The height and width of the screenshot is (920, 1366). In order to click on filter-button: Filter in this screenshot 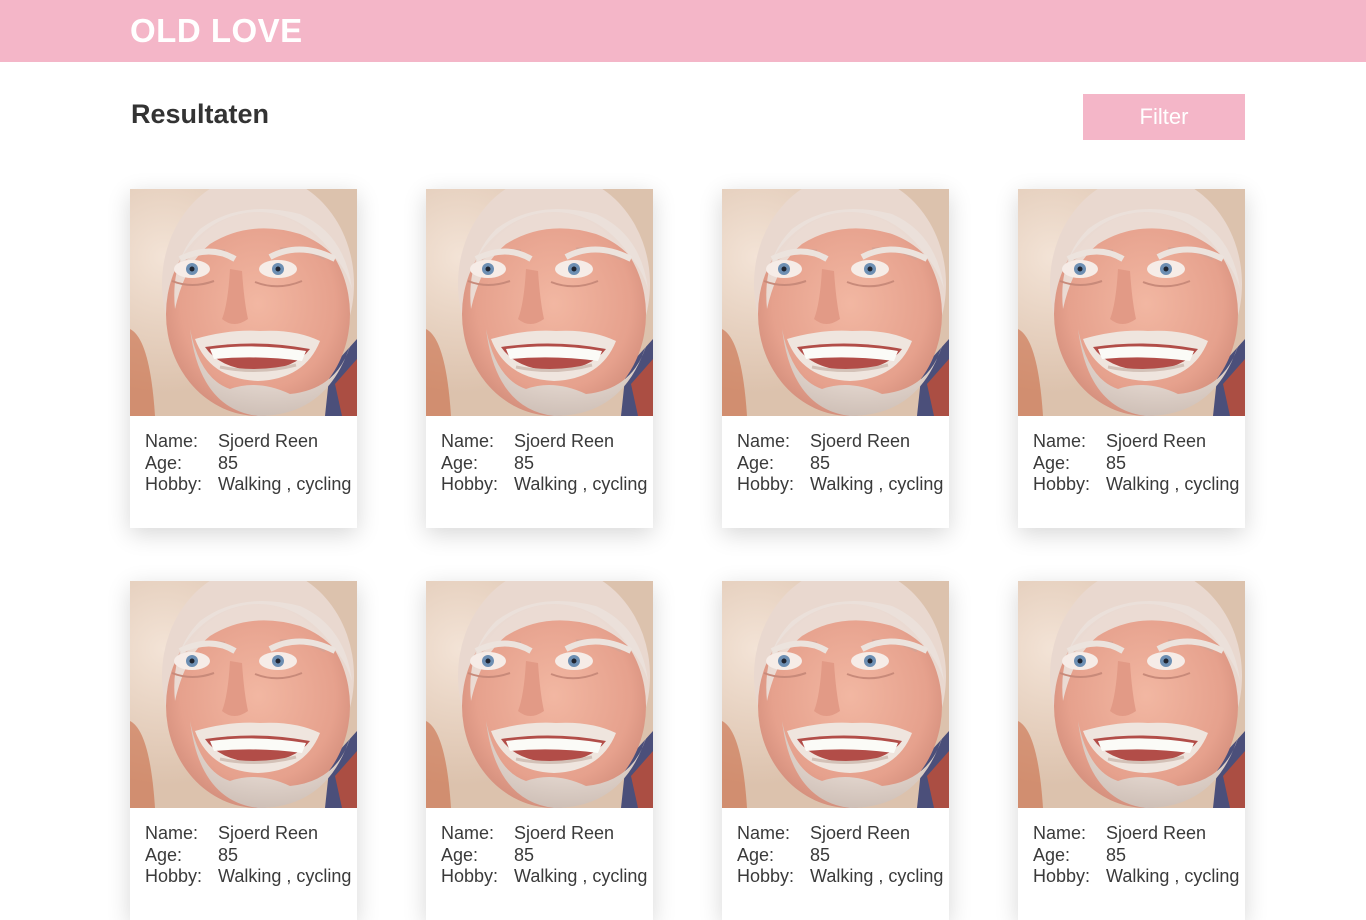, I will do `click(1164, 117)`.